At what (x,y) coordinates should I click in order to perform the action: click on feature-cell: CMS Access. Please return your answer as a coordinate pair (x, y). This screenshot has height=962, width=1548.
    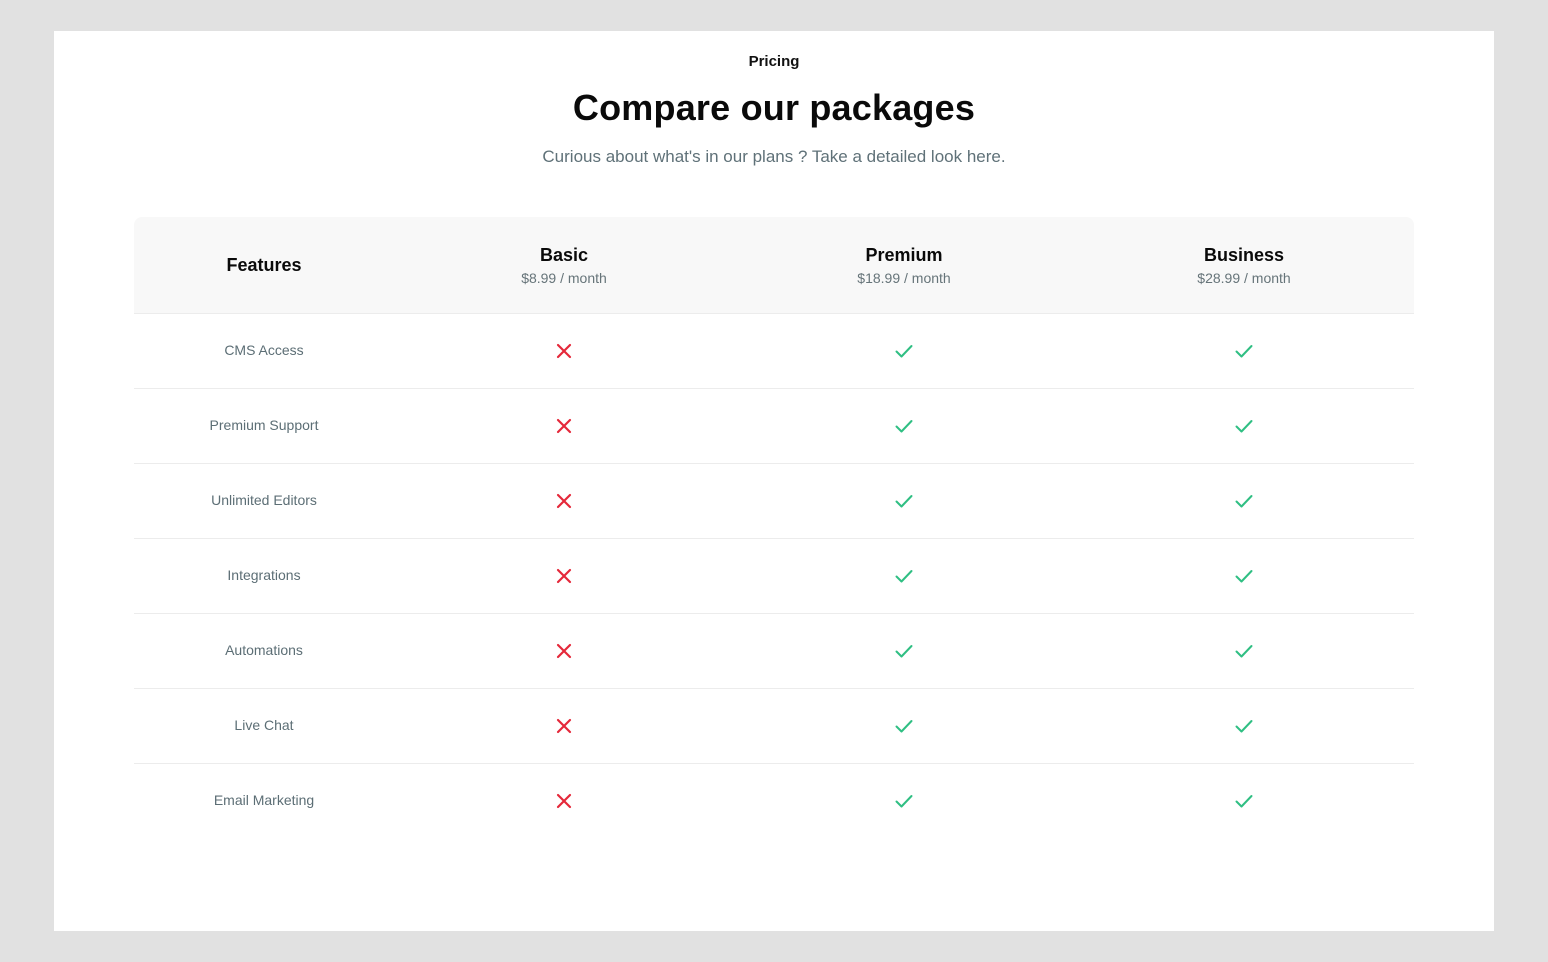
    Looking at the image, I should click on (264, 351).